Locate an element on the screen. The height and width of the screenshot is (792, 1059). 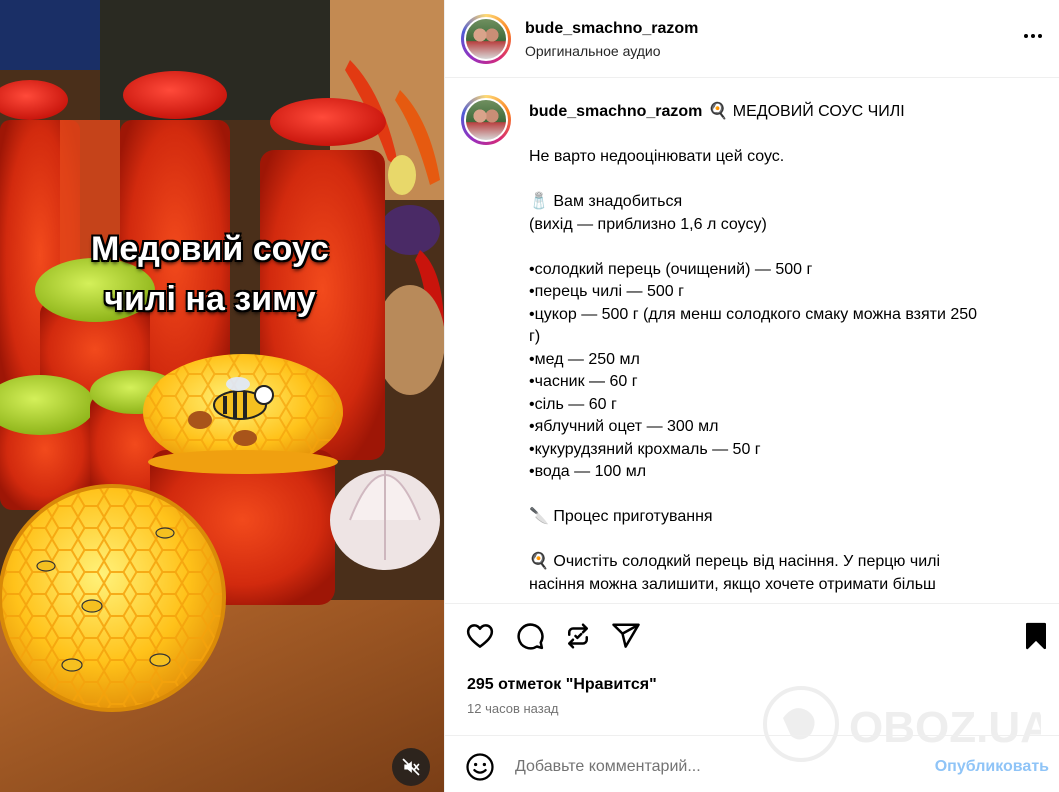
mute-button is located at coordinates (411, 767).